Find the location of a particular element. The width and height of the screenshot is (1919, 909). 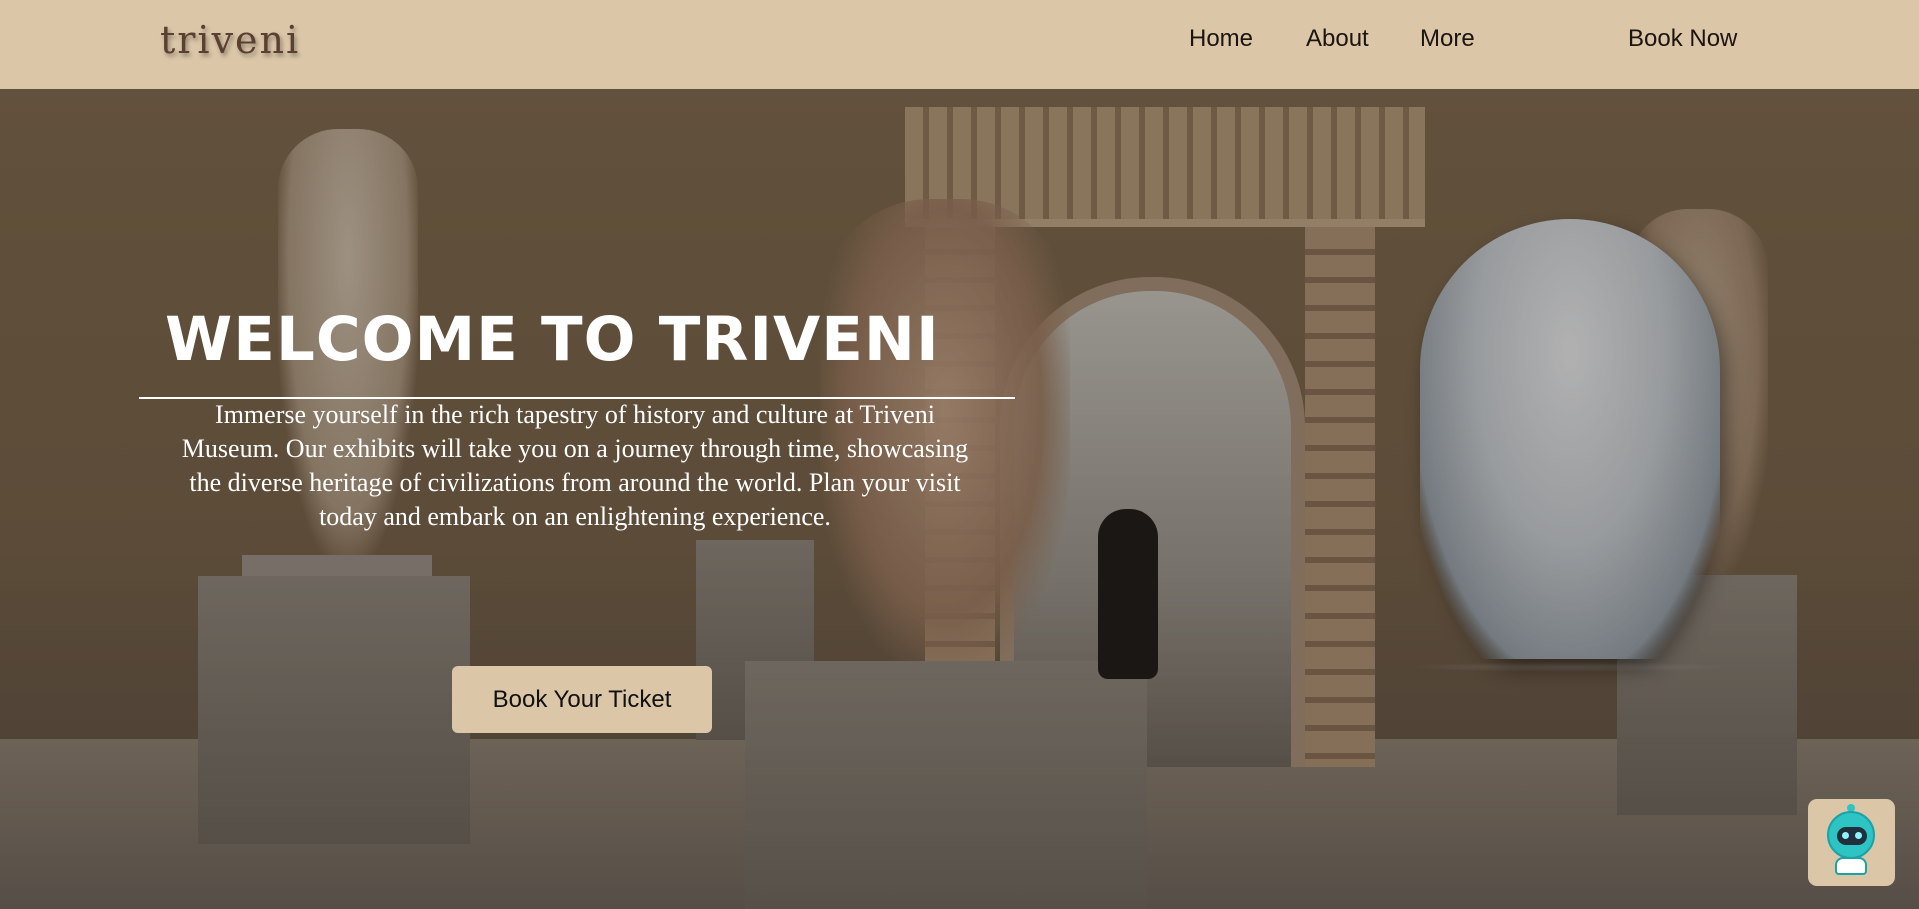

chatbot-button is located at coordinates (1851, 842).